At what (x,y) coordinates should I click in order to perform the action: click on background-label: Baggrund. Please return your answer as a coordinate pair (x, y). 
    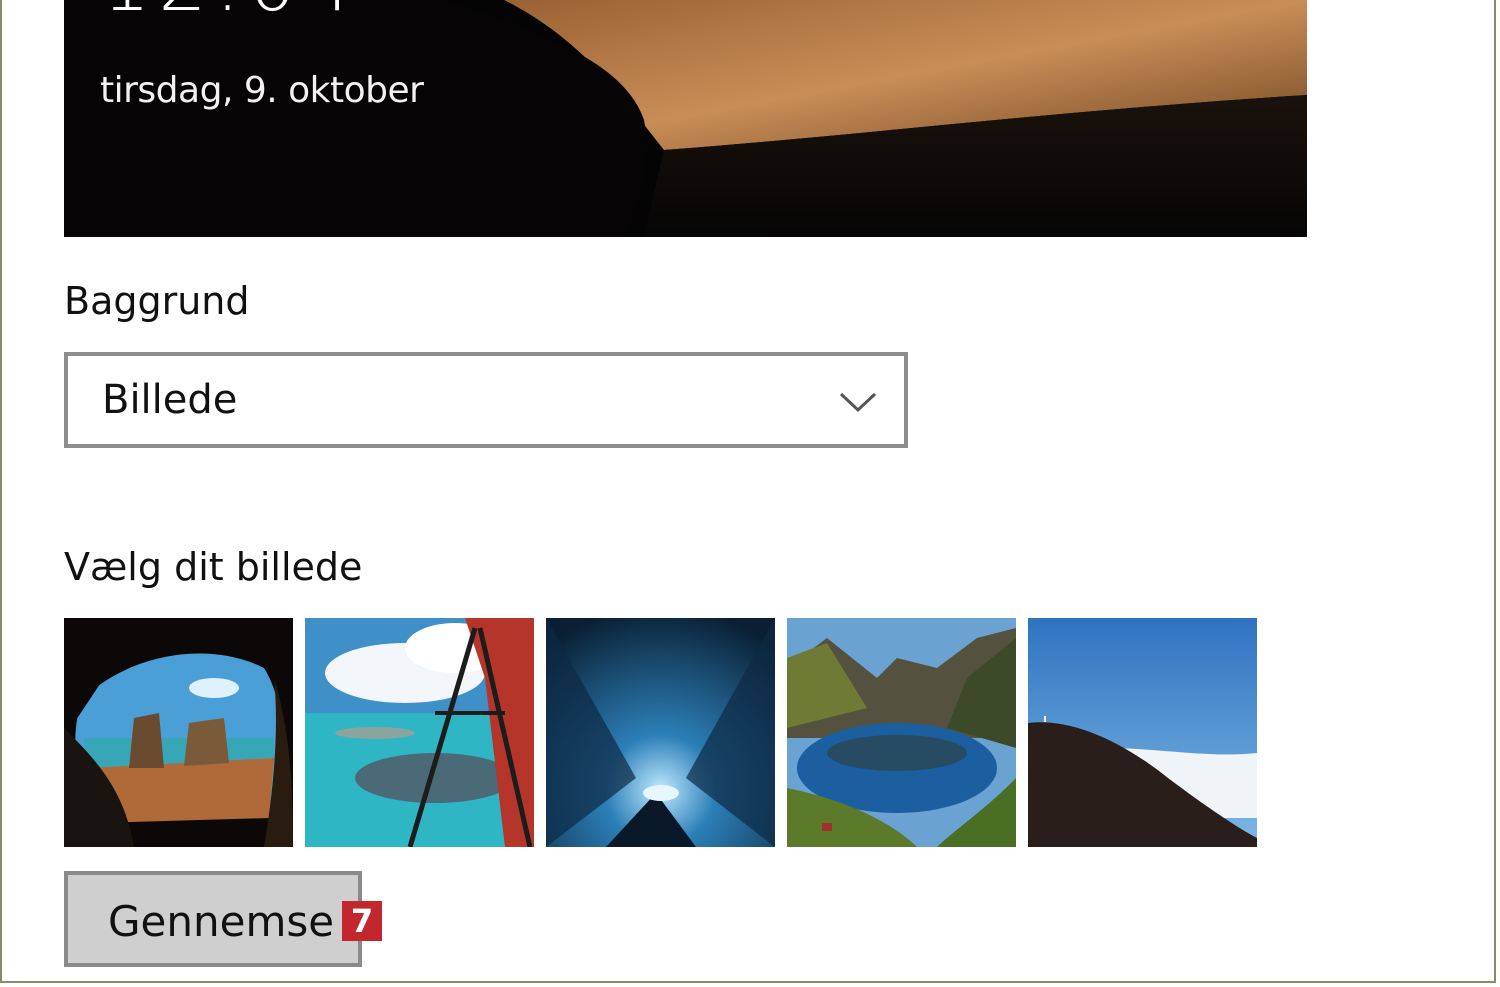
    Looking at the image, I should click on (157, 301).